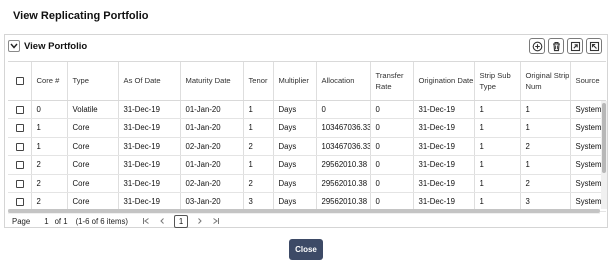  I want to click on column-header: Source, so click(588, 81).